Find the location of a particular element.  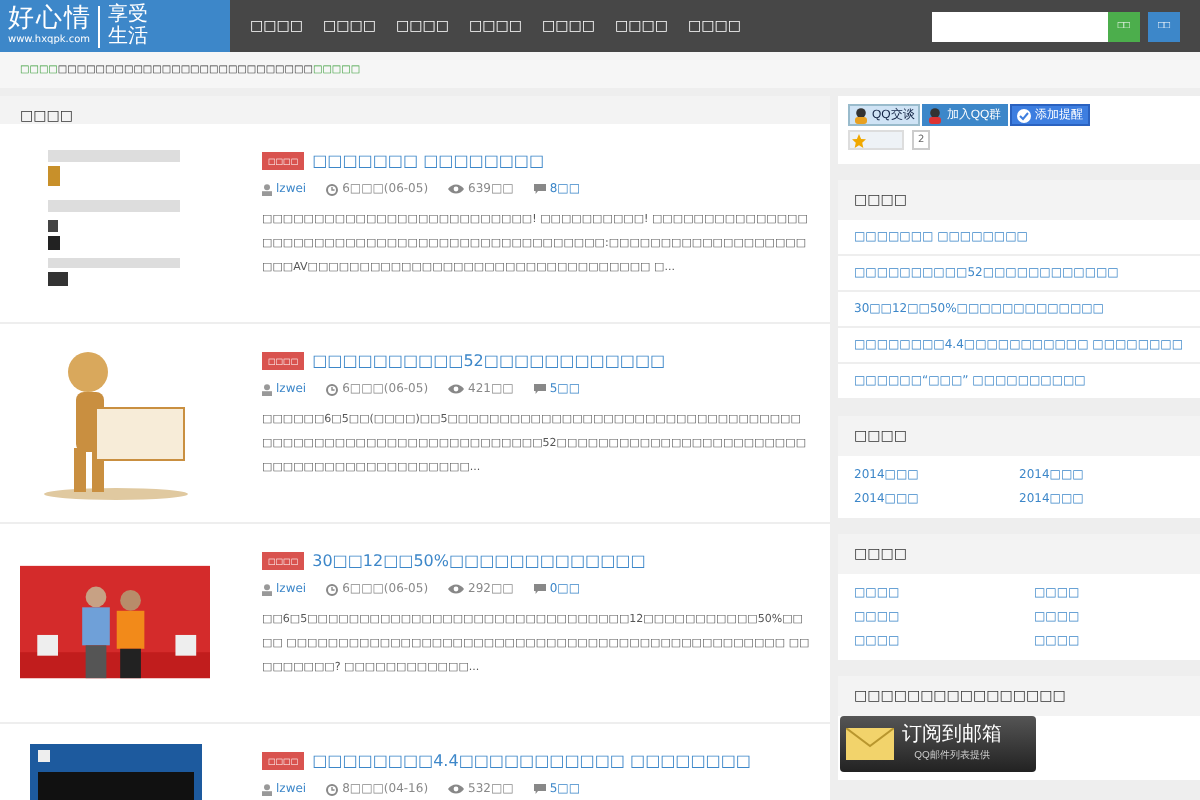

article-title: □□□□□□□□□□52□□□□□□□□□□□□ is located at coordinates (489, 361).